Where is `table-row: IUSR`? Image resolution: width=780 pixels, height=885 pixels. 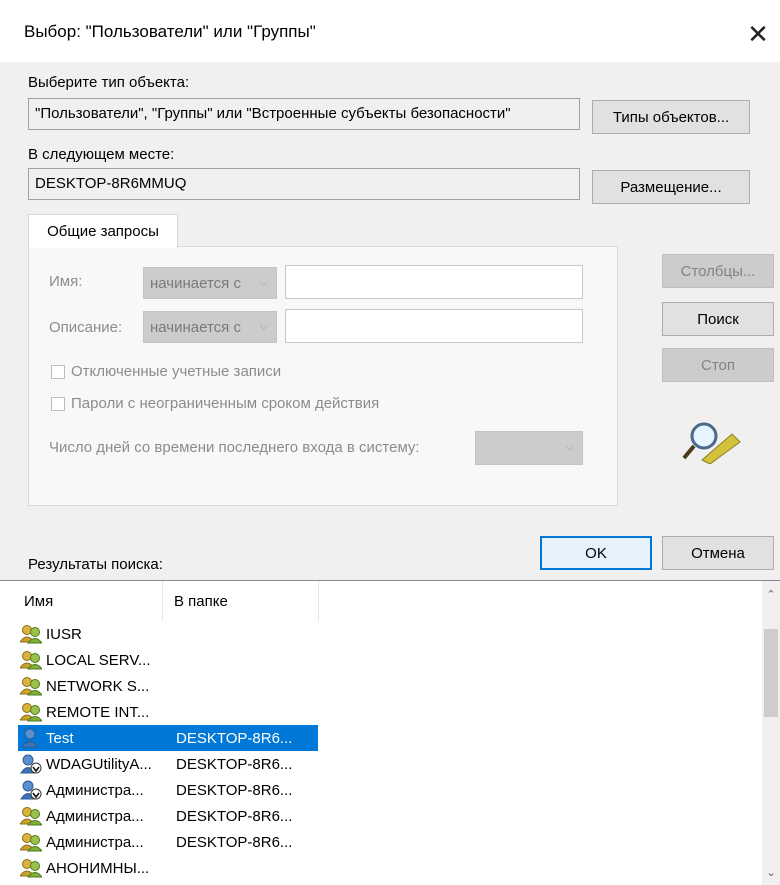 table-row: IUSR is located at coordinates (168, 634).